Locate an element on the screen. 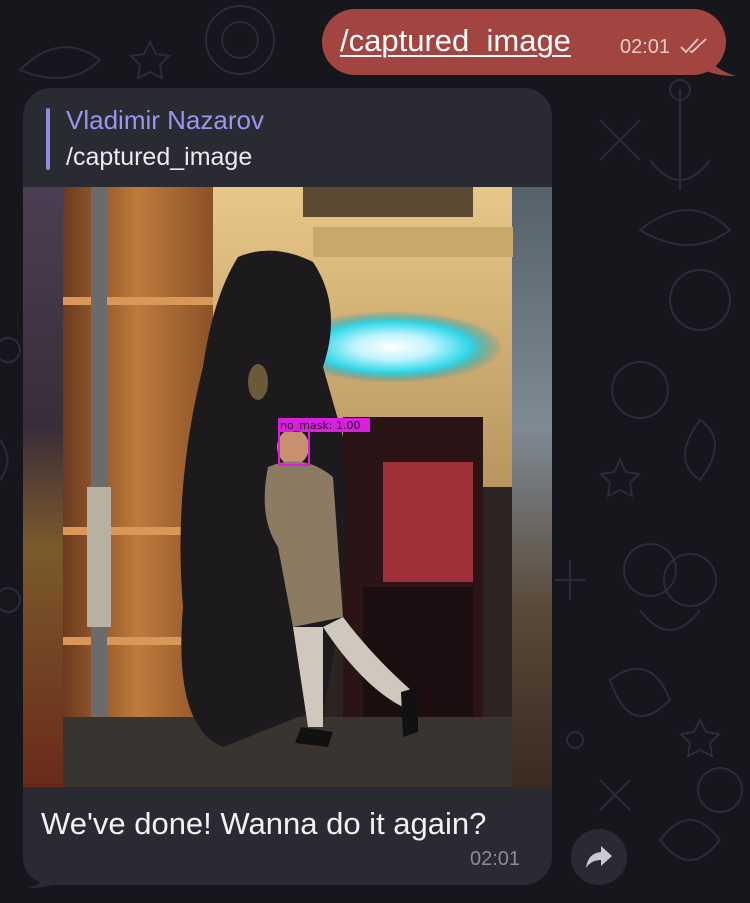 The width and height of the screenshot is (750, 903). outgoing-bubble-tail is located at coordinates (718, 60).